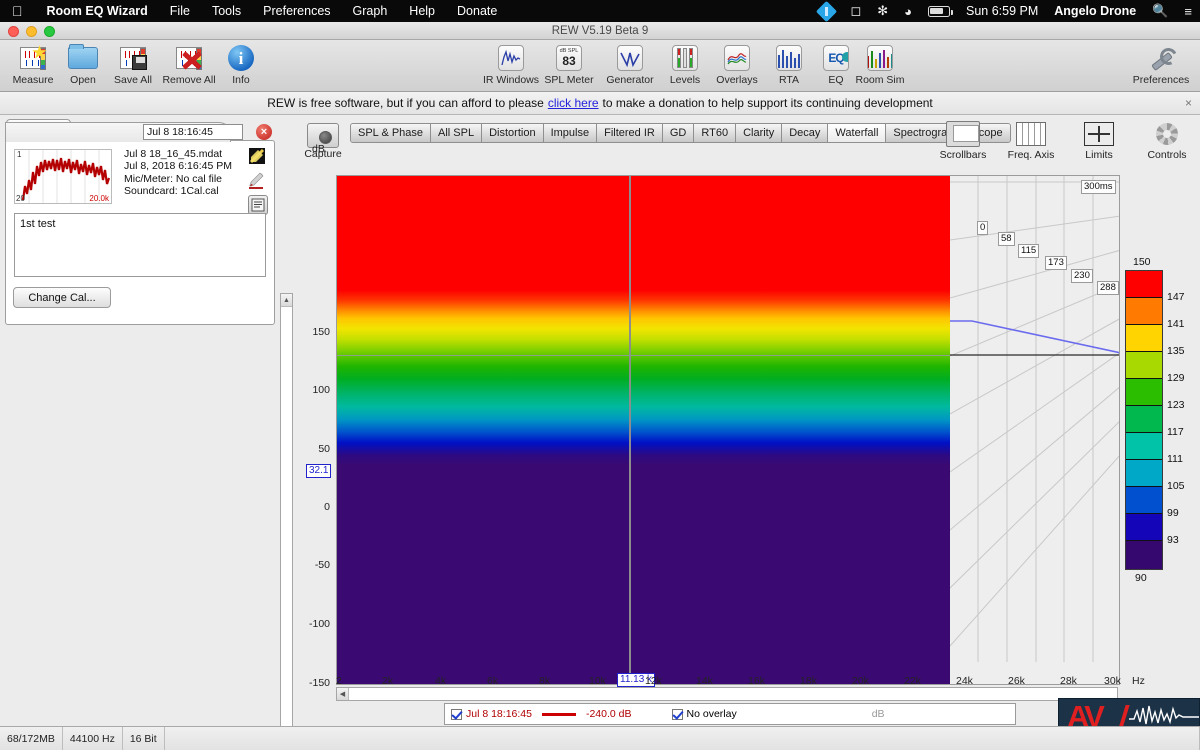  What do you see at coordinates (1095, 11) in the screenshot?
I see `menubar-user: Angelo Drone` at bounding box center [1095, 11].